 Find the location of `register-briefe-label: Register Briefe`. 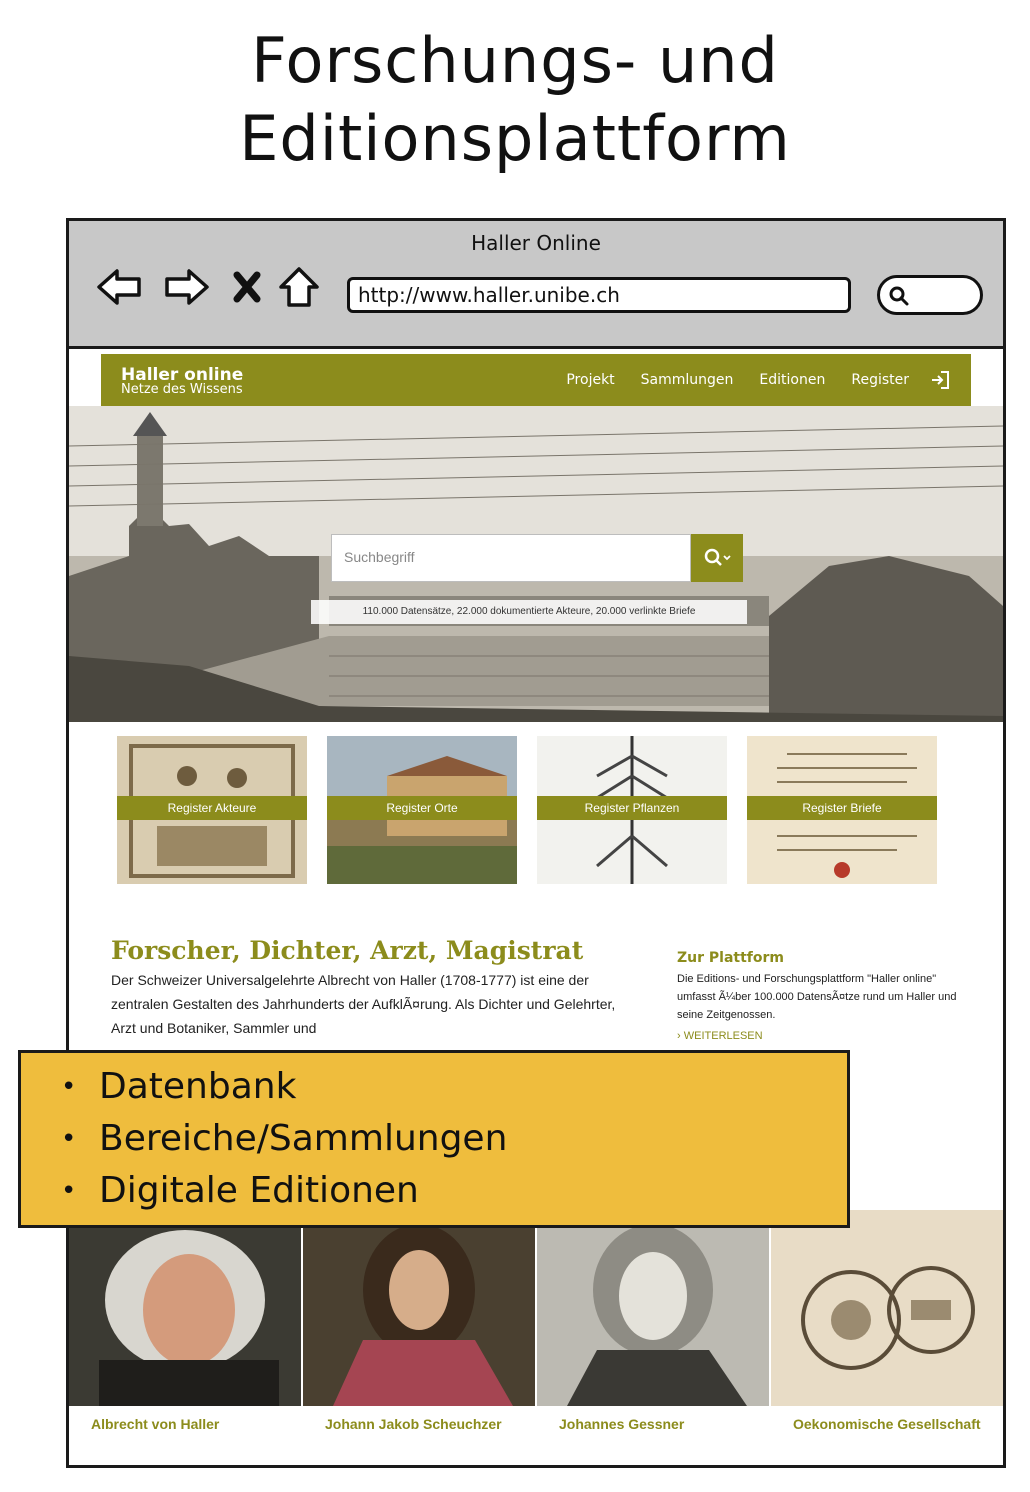

register-briefe-label: Register Briefe is located at coordinates (842, 808).